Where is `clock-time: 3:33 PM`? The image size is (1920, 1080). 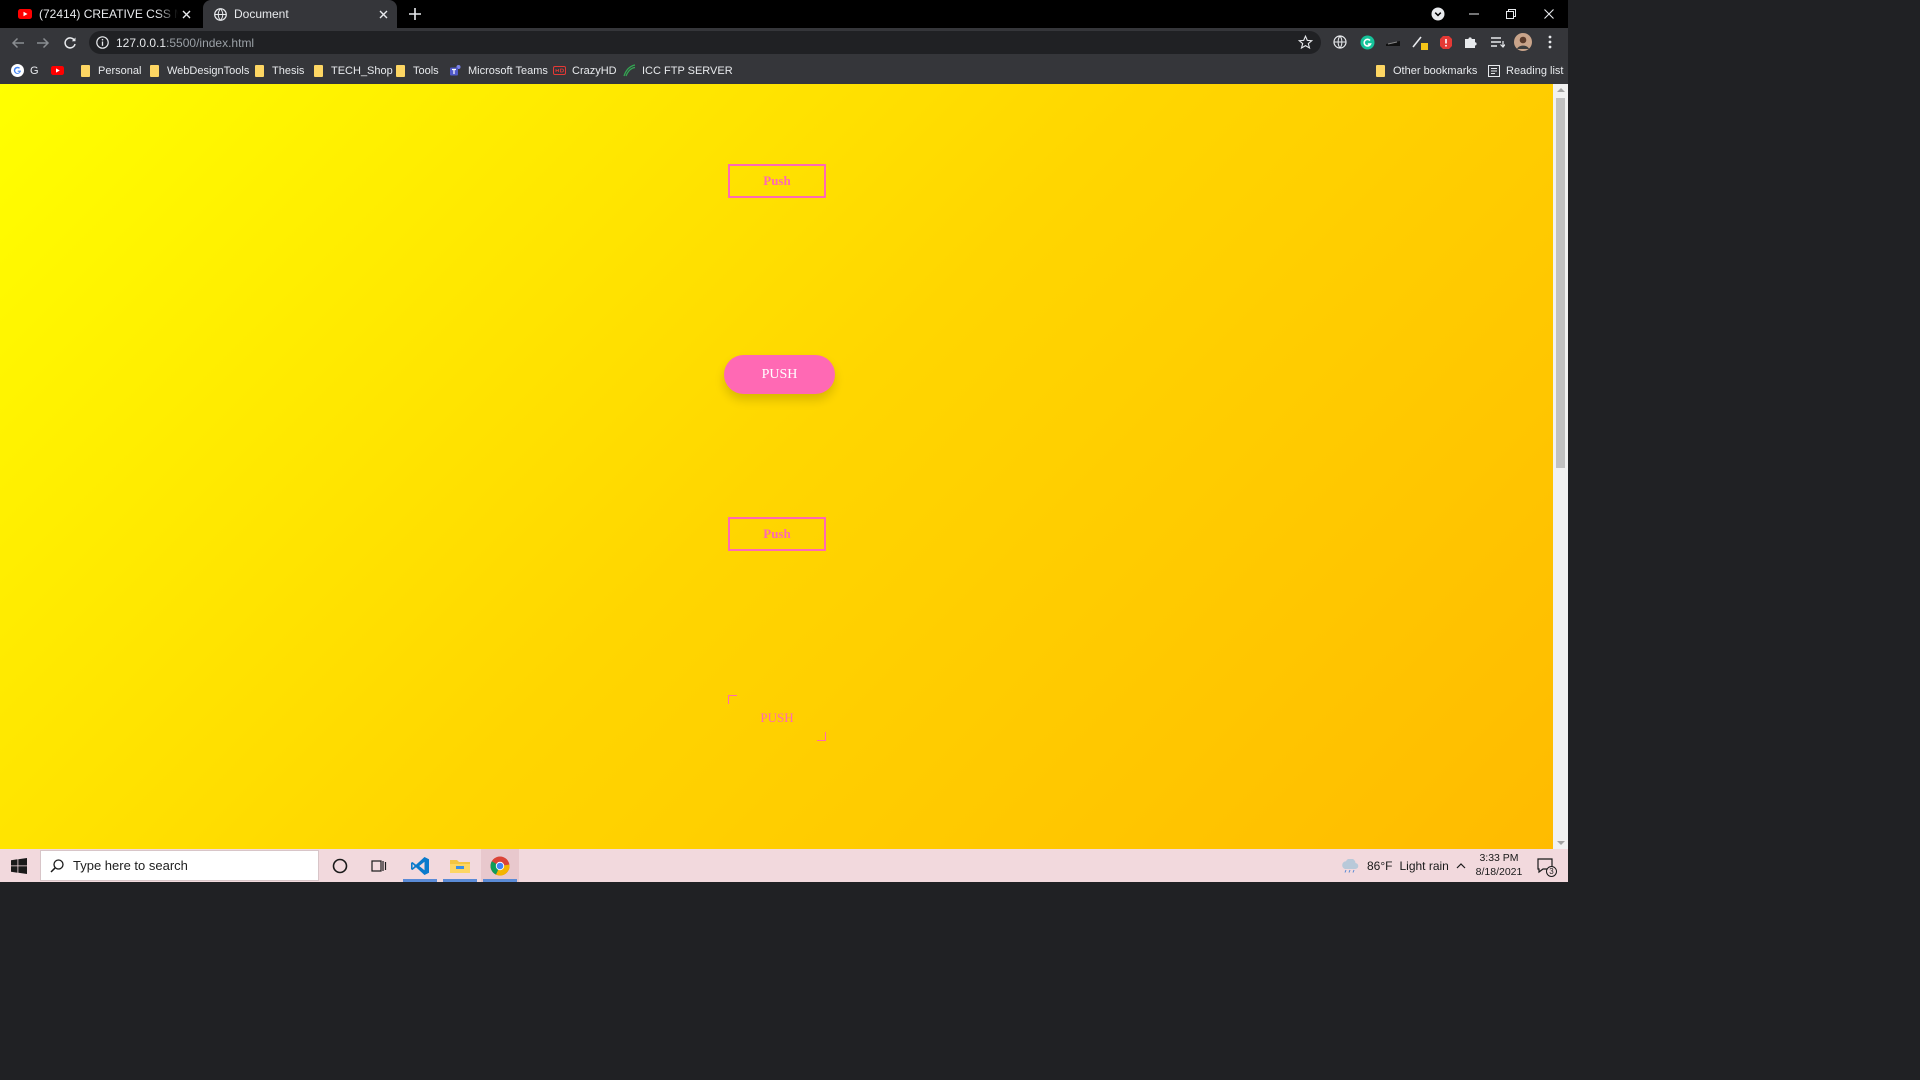 clock-time: 3:33 PM is located at coordinates (1499, 858).